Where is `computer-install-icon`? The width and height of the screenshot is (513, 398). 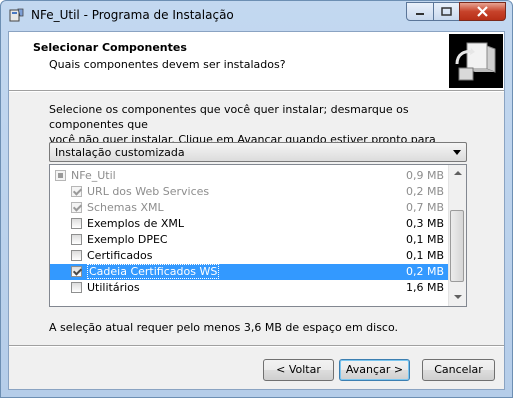
computer-install-icon is located at coordinates (476, 61).